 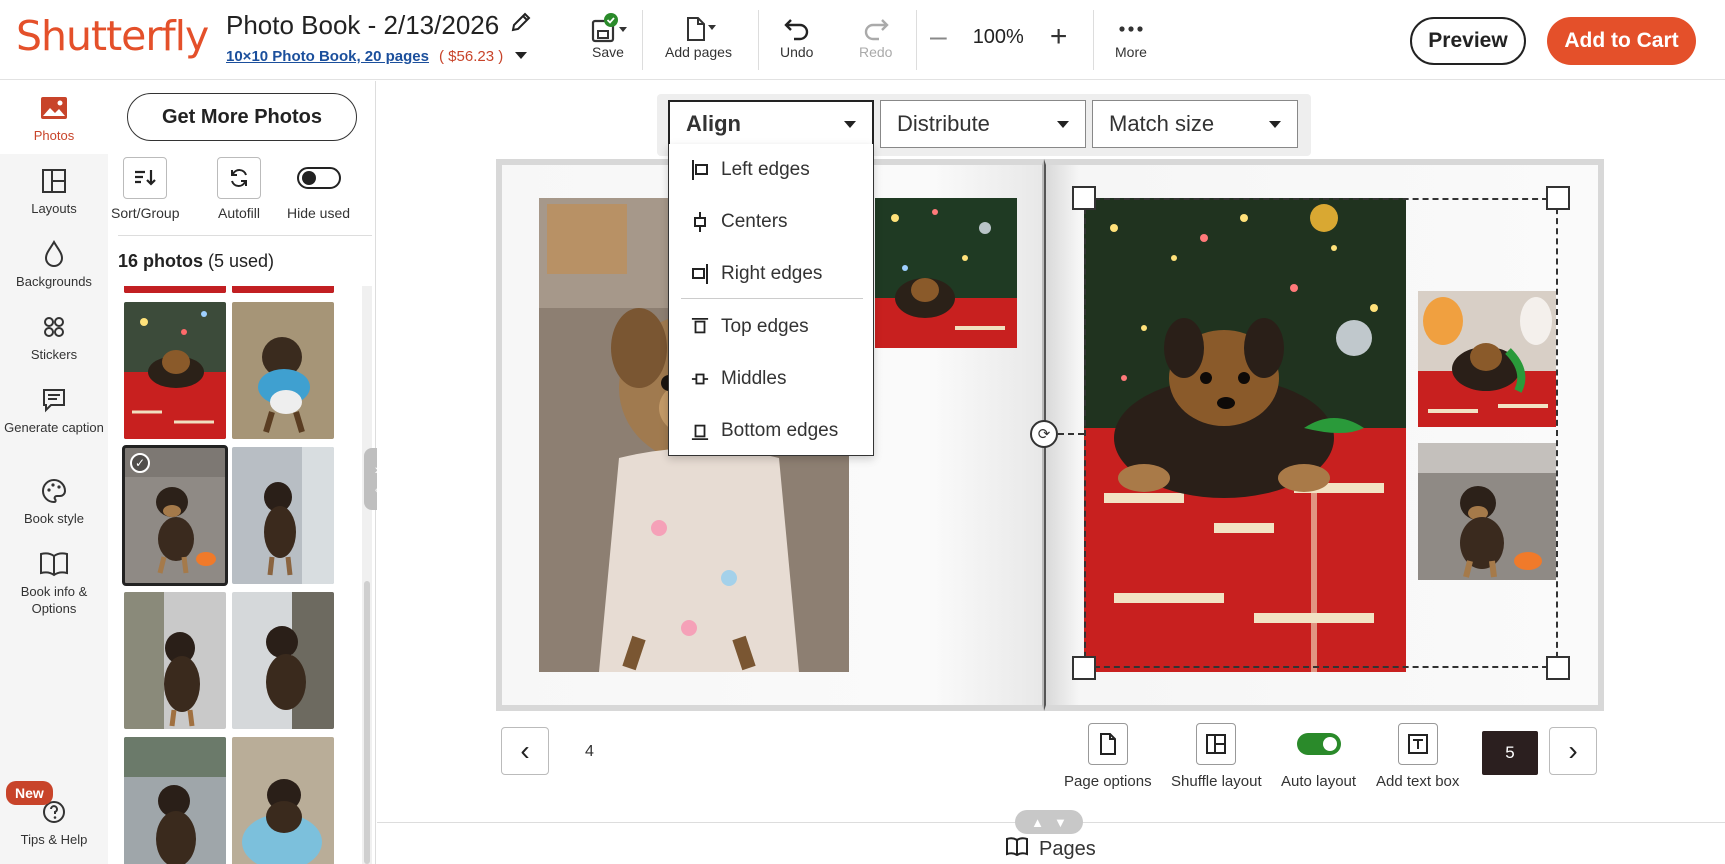 I want to click on auto-layout-switch, so click(x=1318, y=744).